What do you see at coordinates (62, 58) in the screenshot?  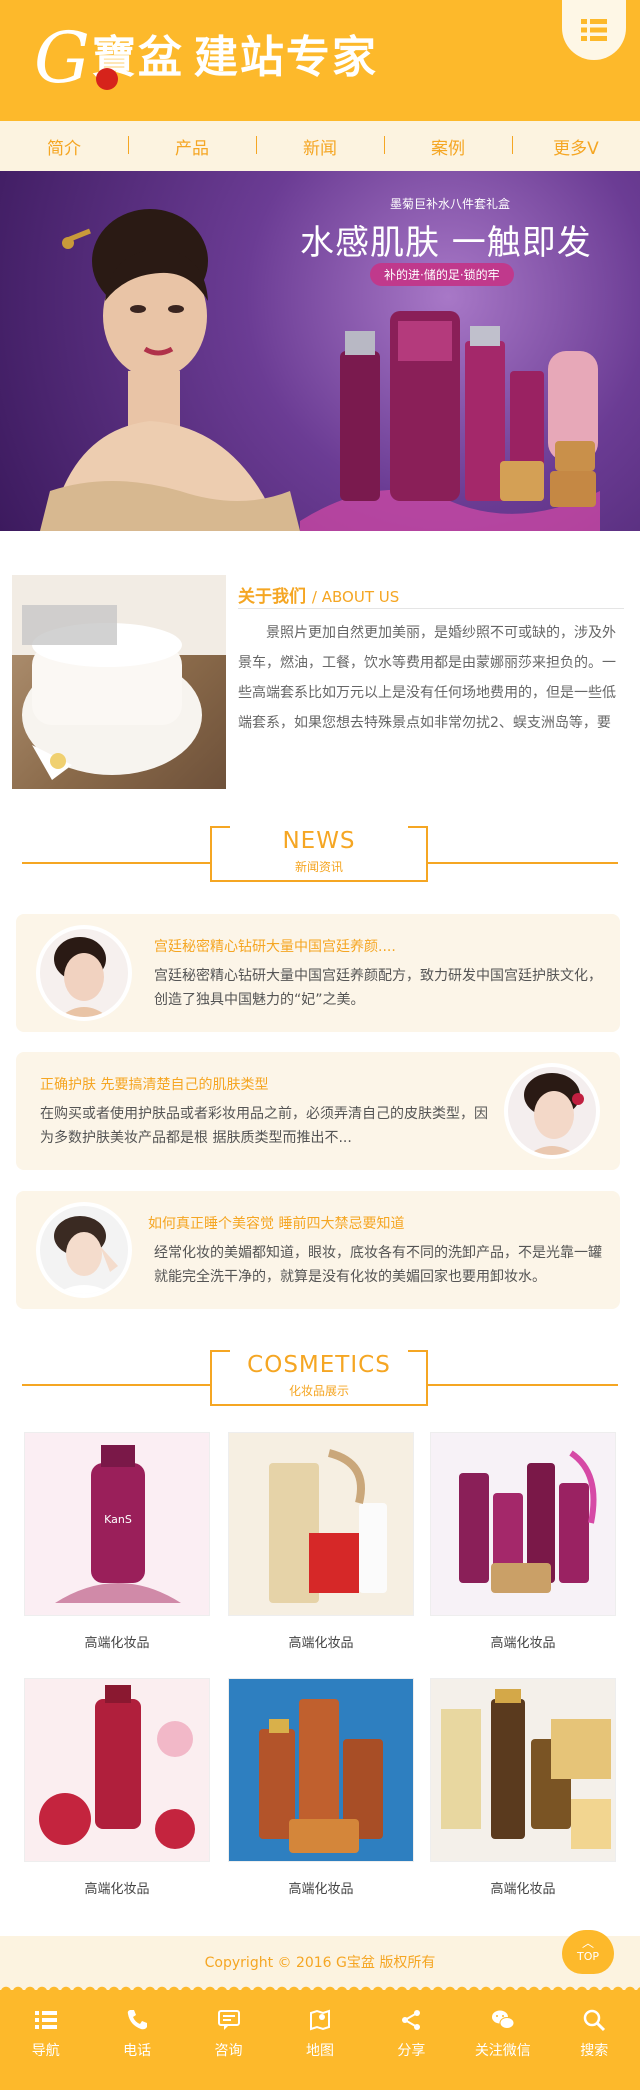 I see `logo-letter: G` at bounding box center [62, 58].